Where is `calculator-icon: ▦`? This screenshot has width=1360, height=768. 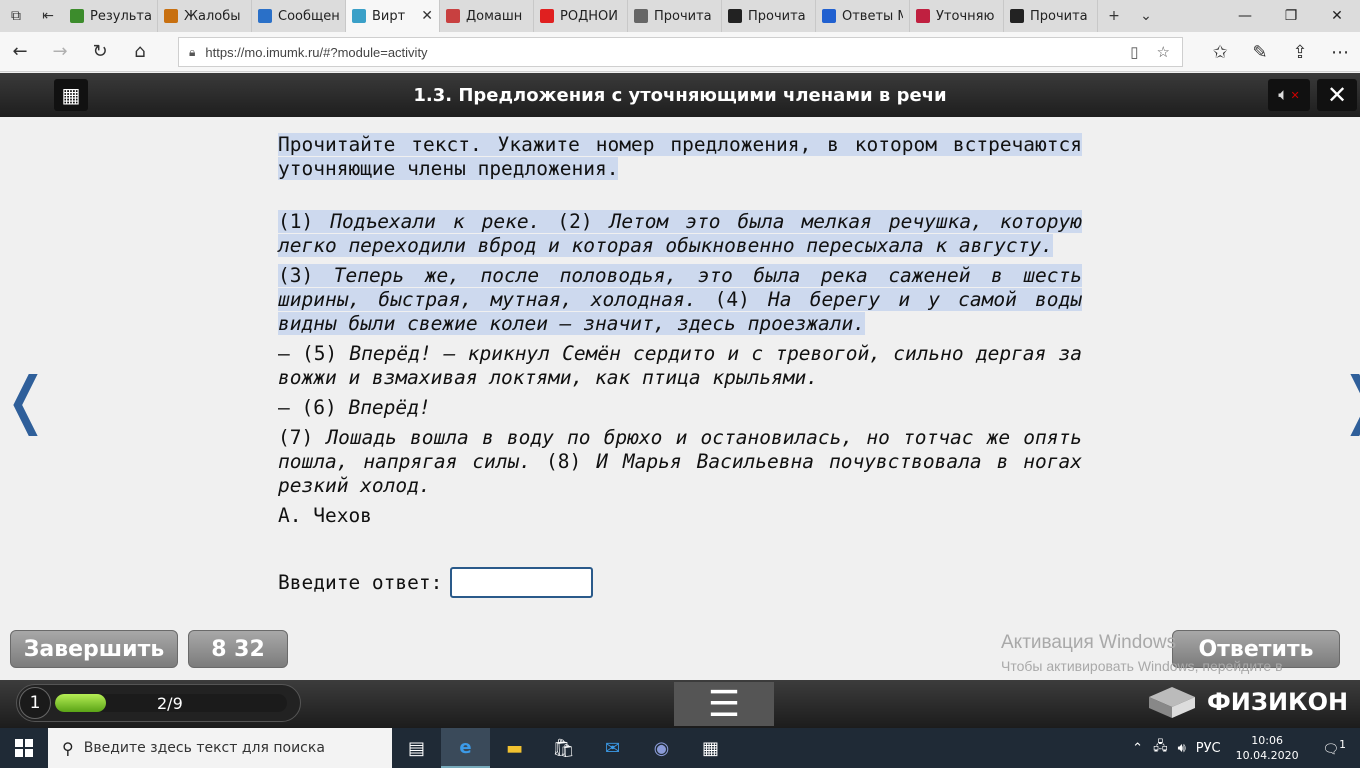
calculator-icon: ▦ is located at coordinates (710, 748).